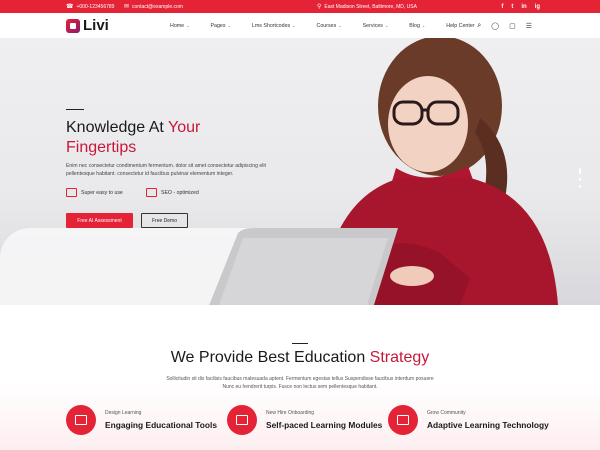 This screenshot has width=600, height=450. I want to click on service-kicker: Design Learning, so click(123, 413).